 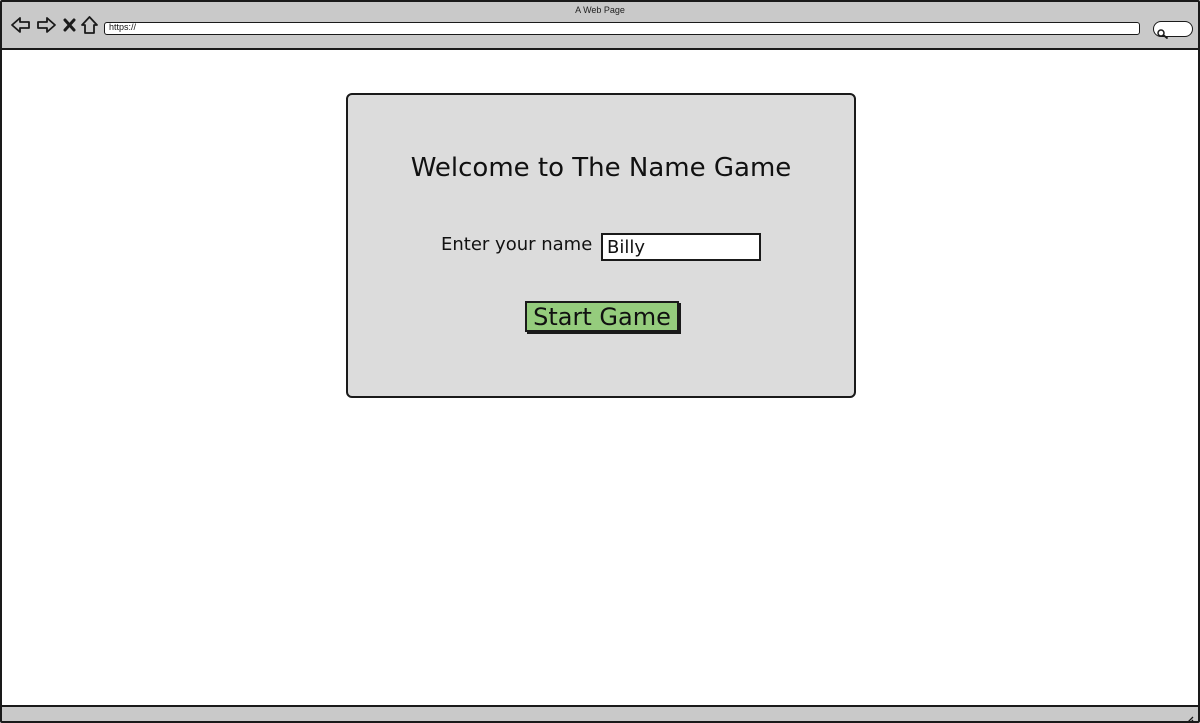 I want to click on name-label: Enter your name, so click(x=517, y=244).